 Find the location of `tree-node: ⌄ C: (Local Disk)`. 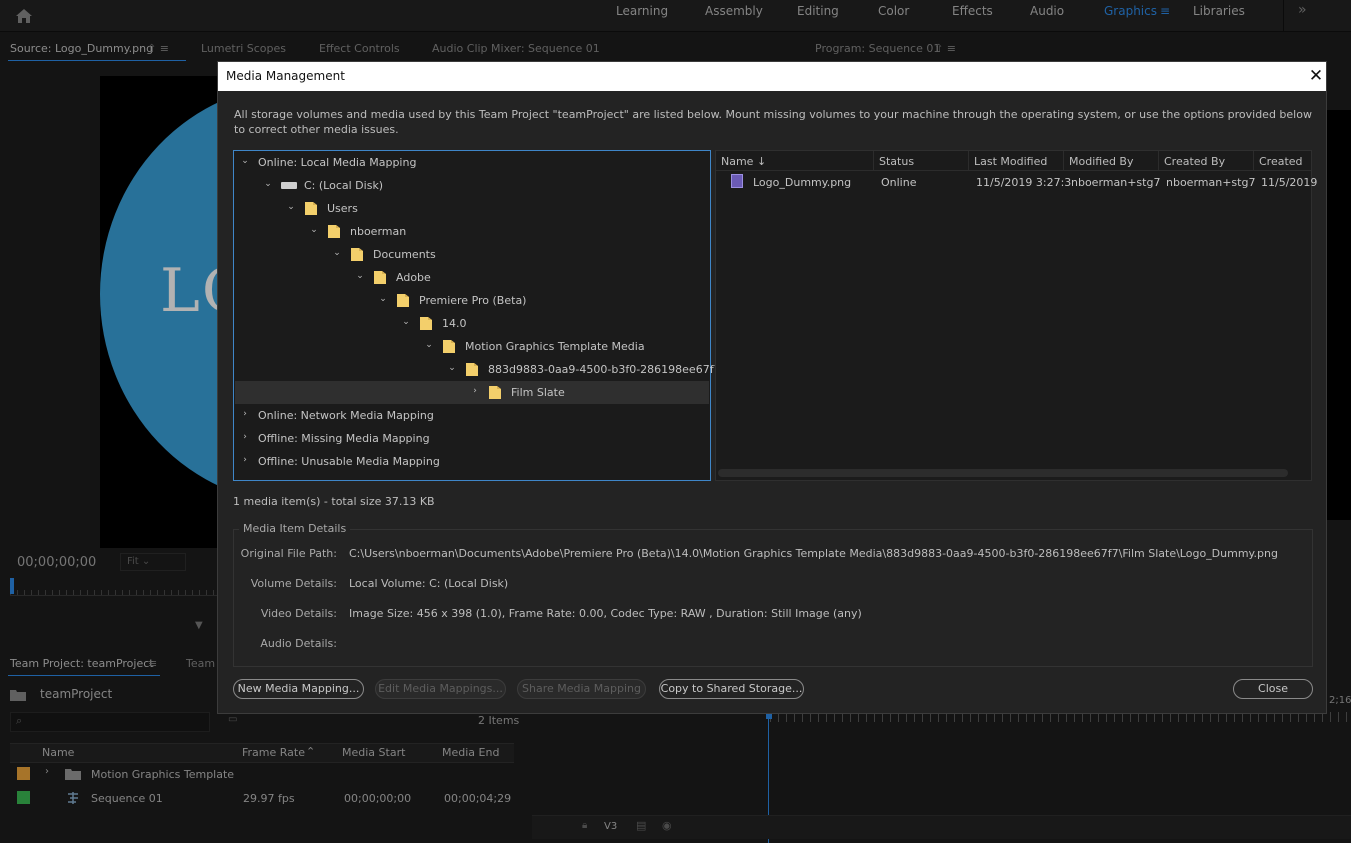

tree-node: ⌄ C: (Local Disk) is located at coordinates (472, 185).